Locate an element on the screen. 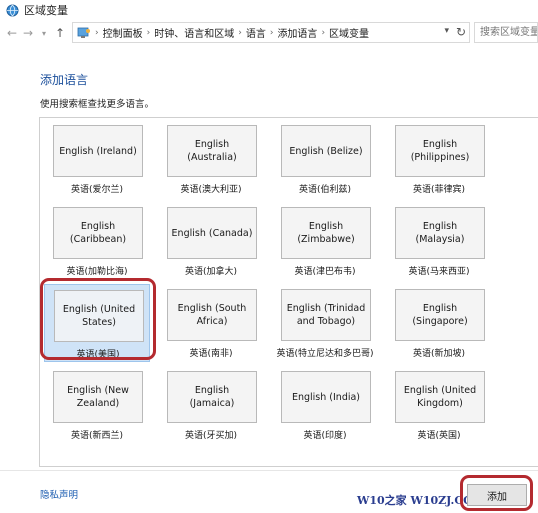  language-label: 英语(澳大利亚) is located at coordinates (211, 190).